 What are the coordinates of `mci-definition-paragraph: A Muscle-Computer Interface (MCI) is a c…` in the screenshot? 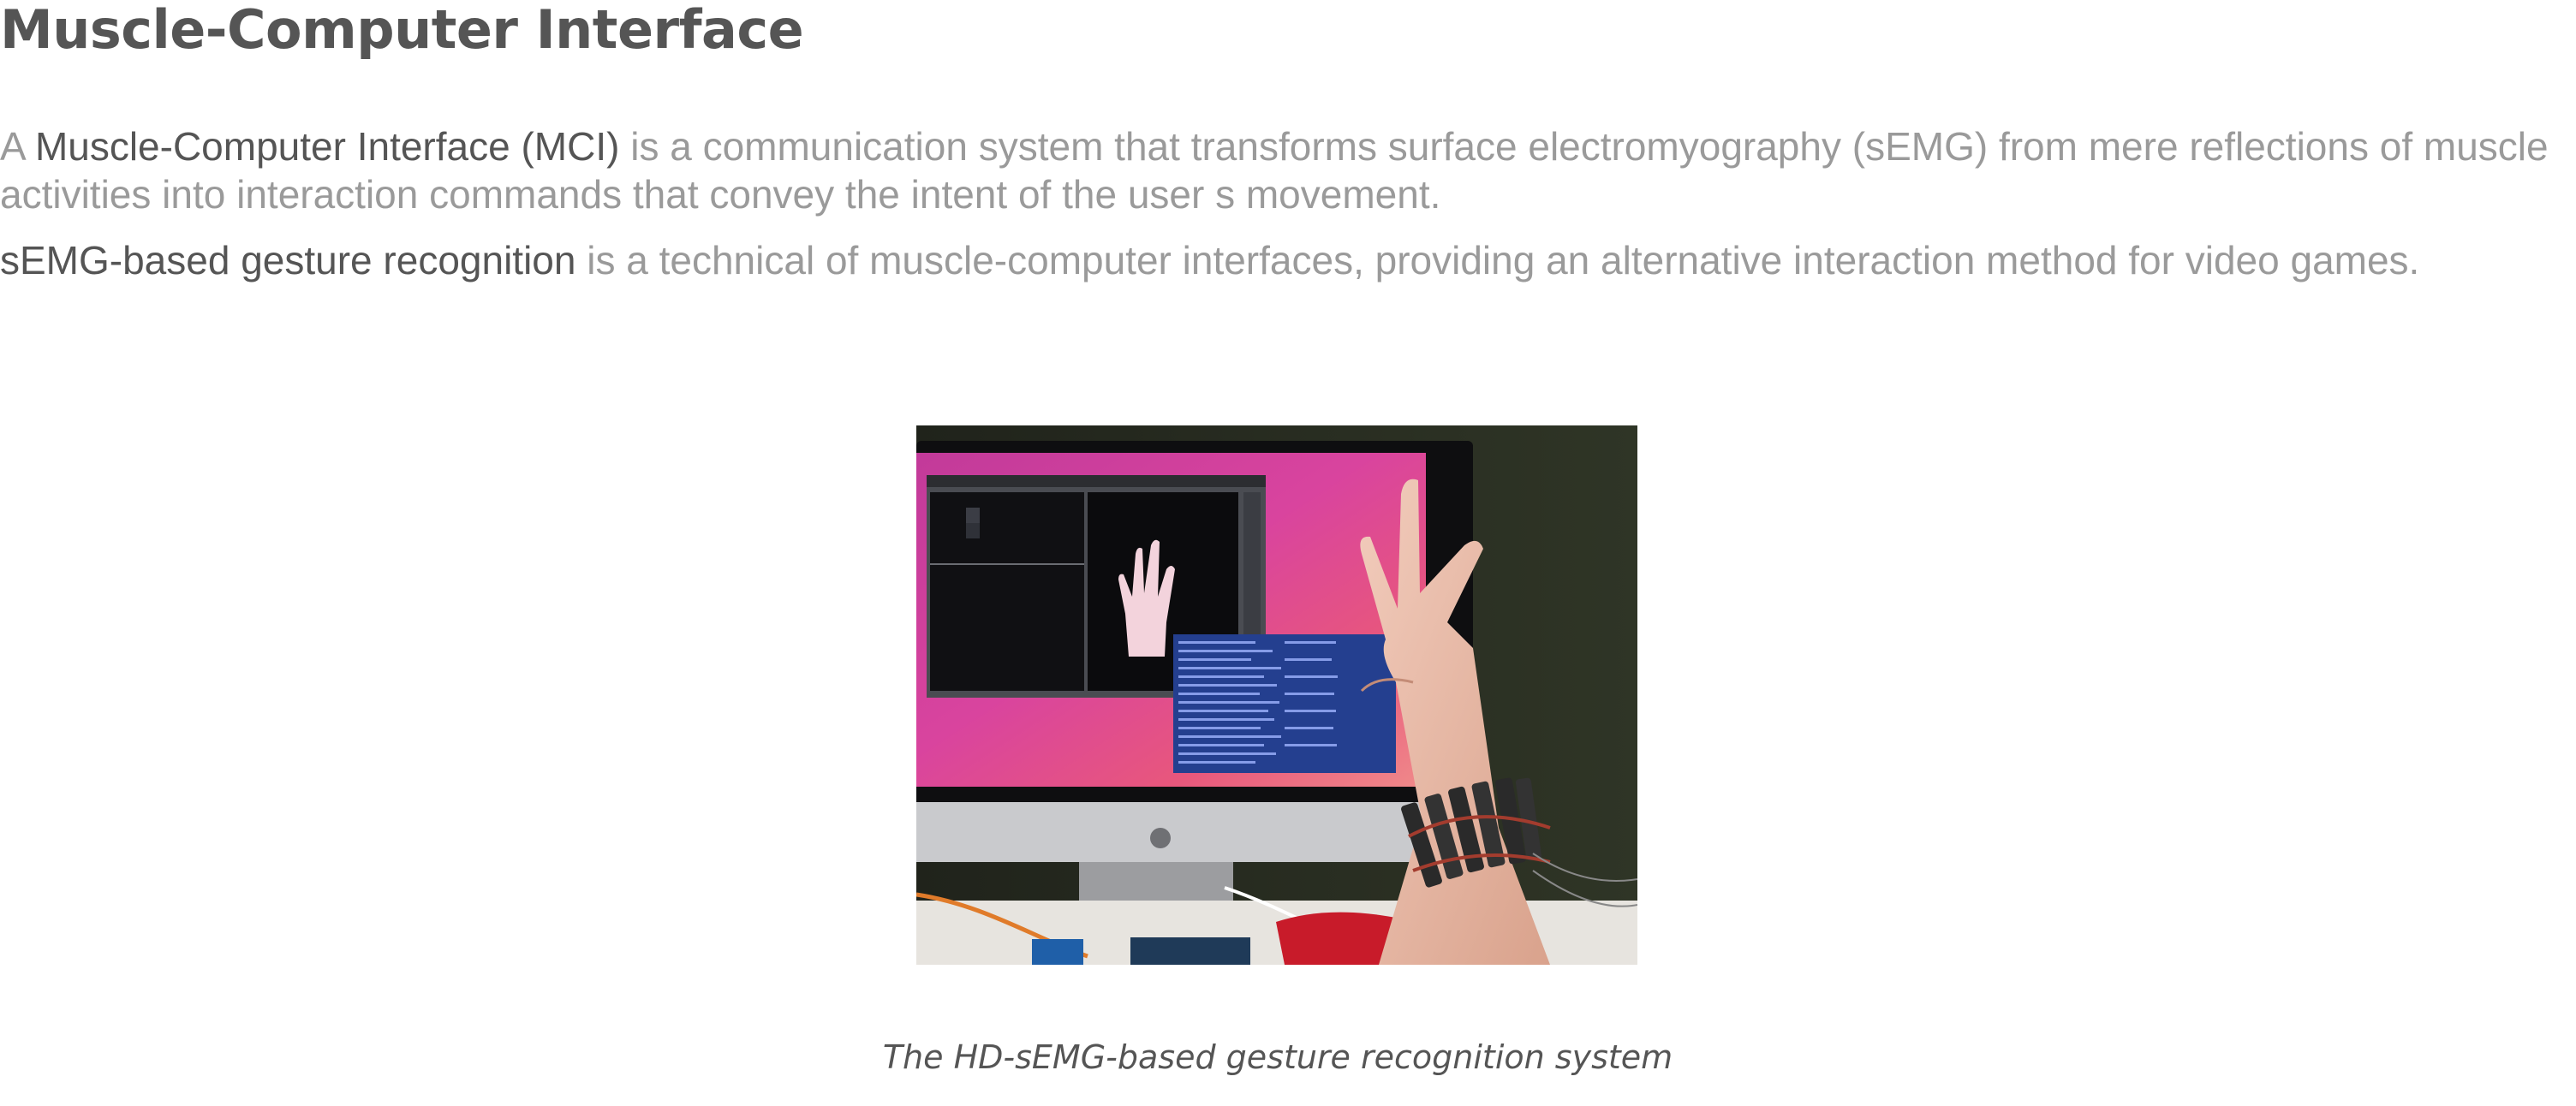 It's located at (1288, 170).